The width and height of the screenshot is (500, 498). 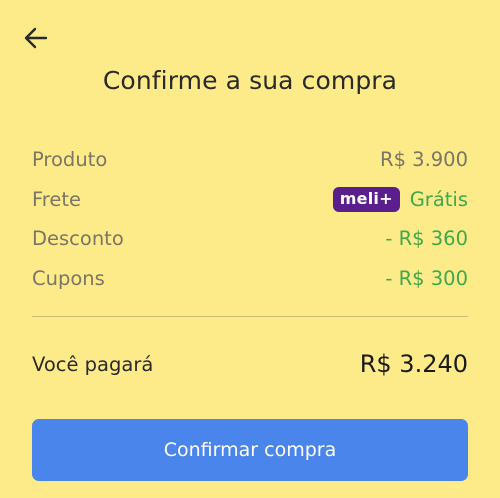 I want to click on back-button, so click(x=36, y=38).